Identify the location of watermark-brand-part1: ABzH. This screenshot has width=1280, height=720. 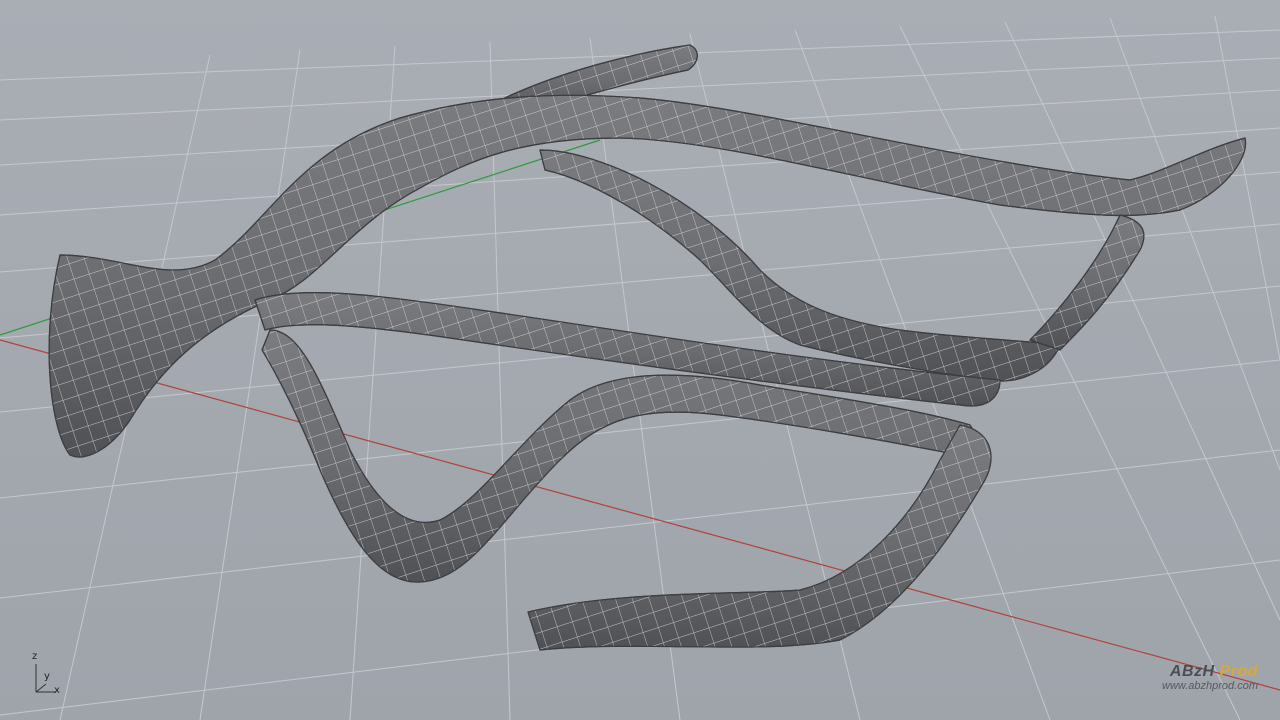
(1192, 671).